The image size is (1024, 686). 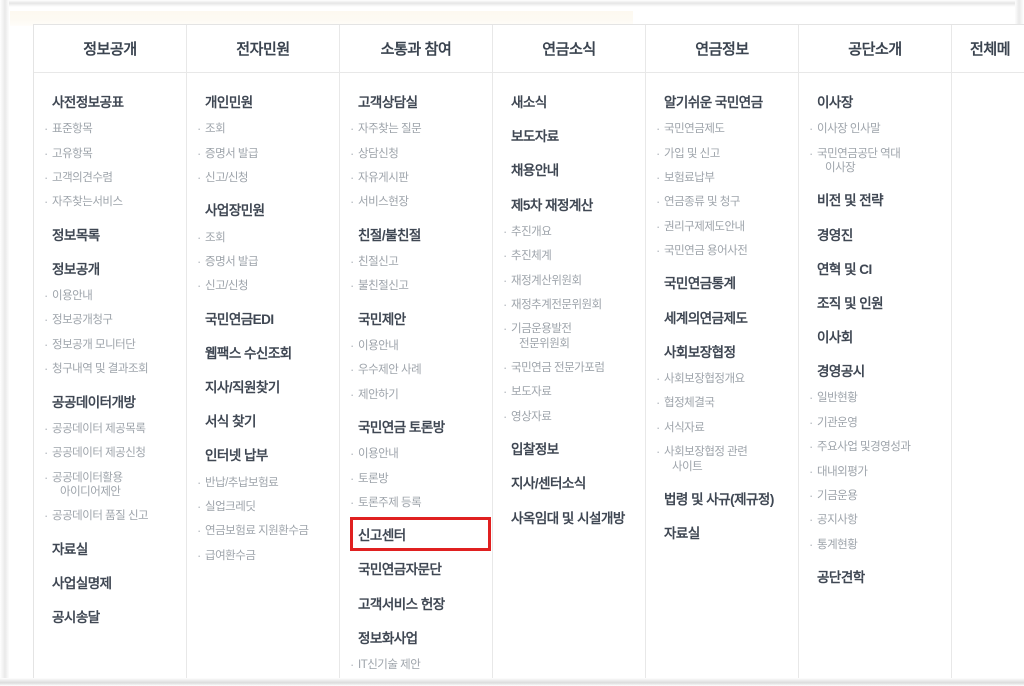 I want to click on menu-sub-item: 공공데이터 품질 신고, so click(x=110, y=516).